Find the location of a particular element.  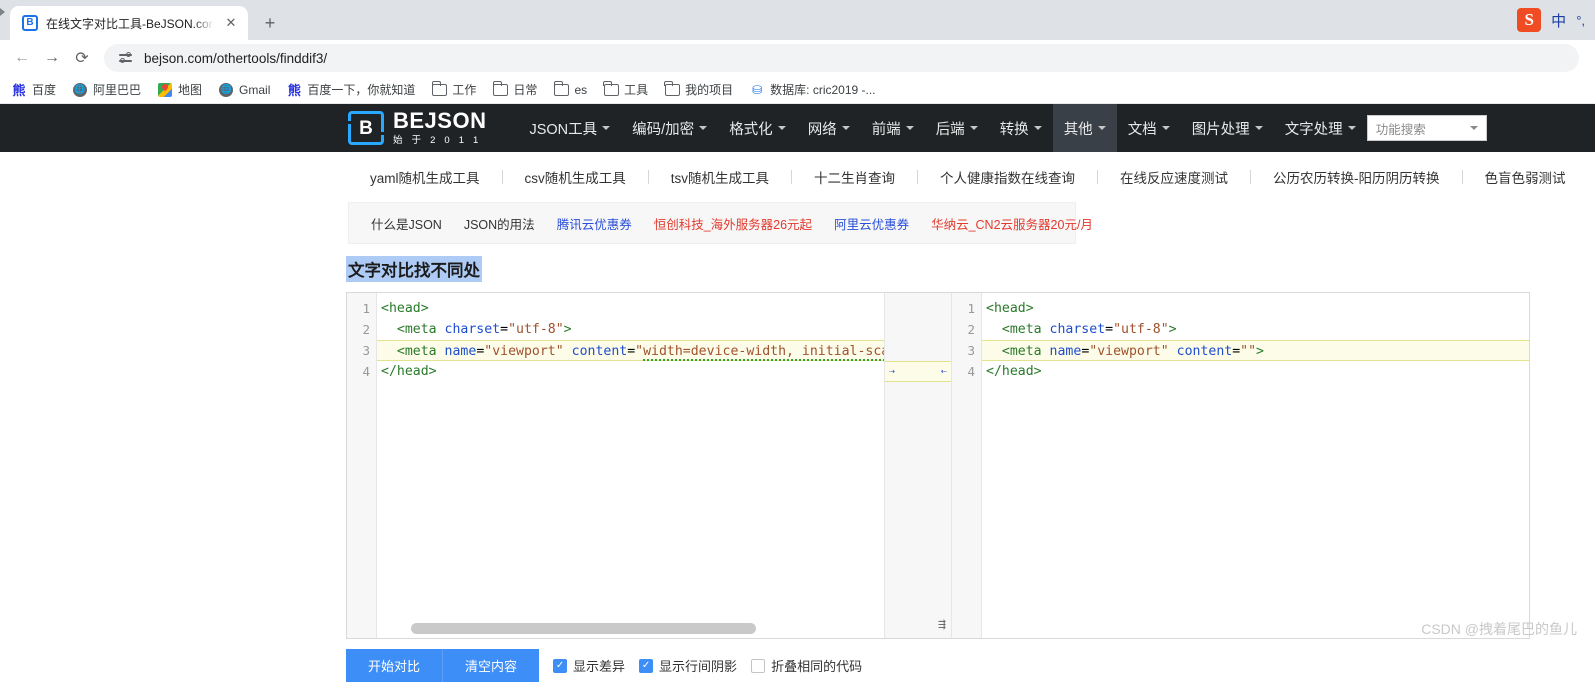

checkbox-show-line-shadow: ✓ 显示行间阴影 is located at coordinates (688, 665).